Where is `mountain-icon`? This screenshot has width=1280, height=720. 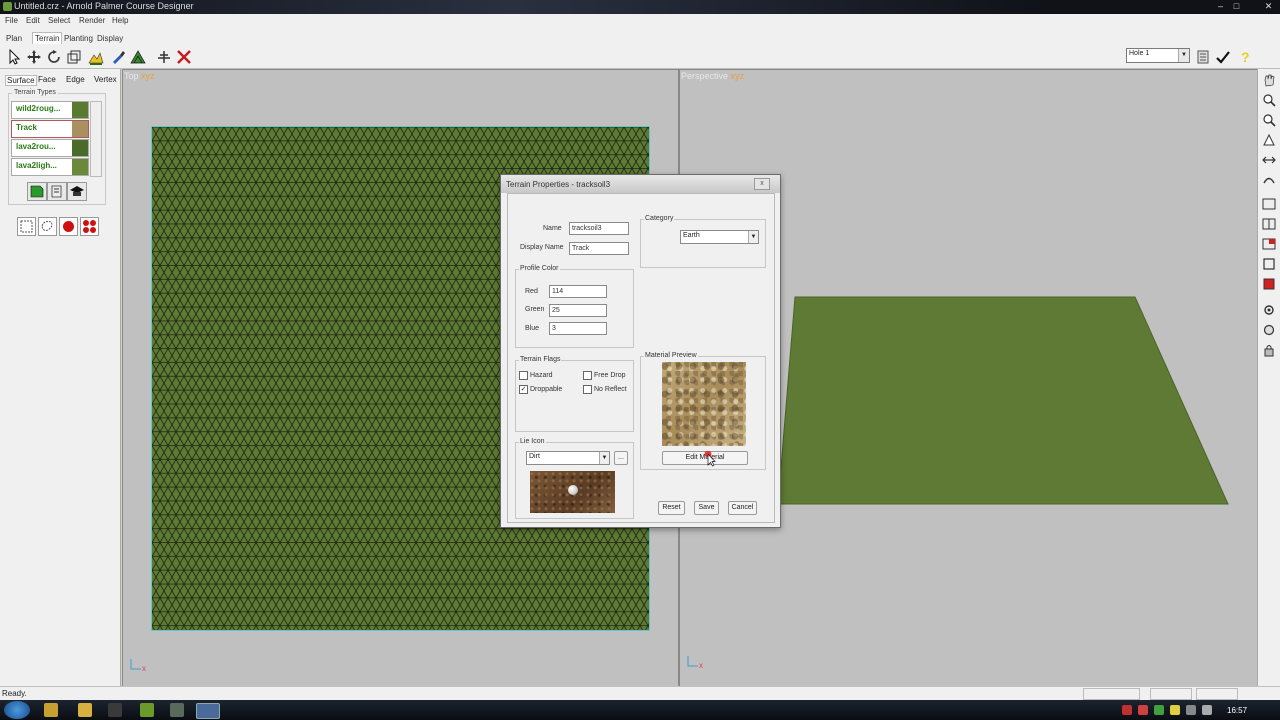 mountain-icon is located at coordinates (138, 57).